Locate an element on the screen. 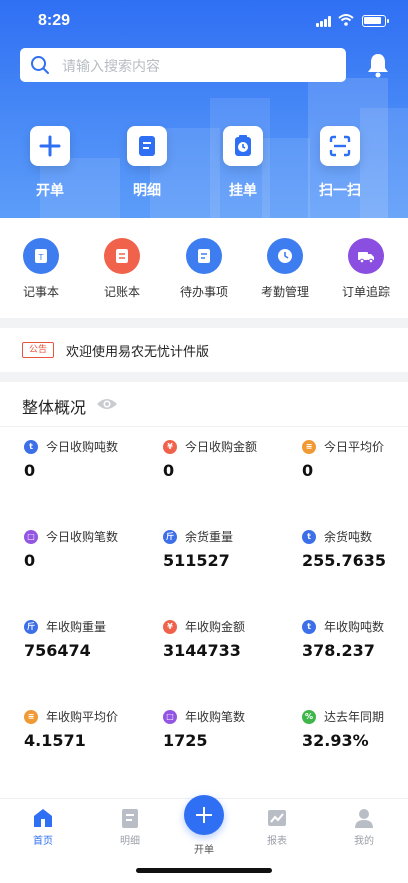 This screenshot has height=883, width=408. tool-attendance: 考勤管理 is located at coordinates (285, 269).